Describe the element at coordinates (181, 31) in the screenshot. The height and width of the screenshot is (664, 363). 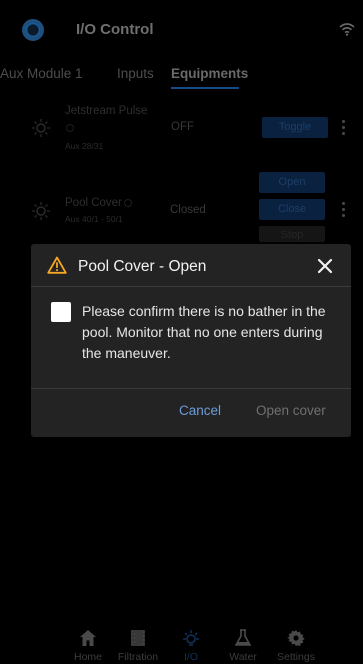
I see `app-header: I/O Control` at that location.